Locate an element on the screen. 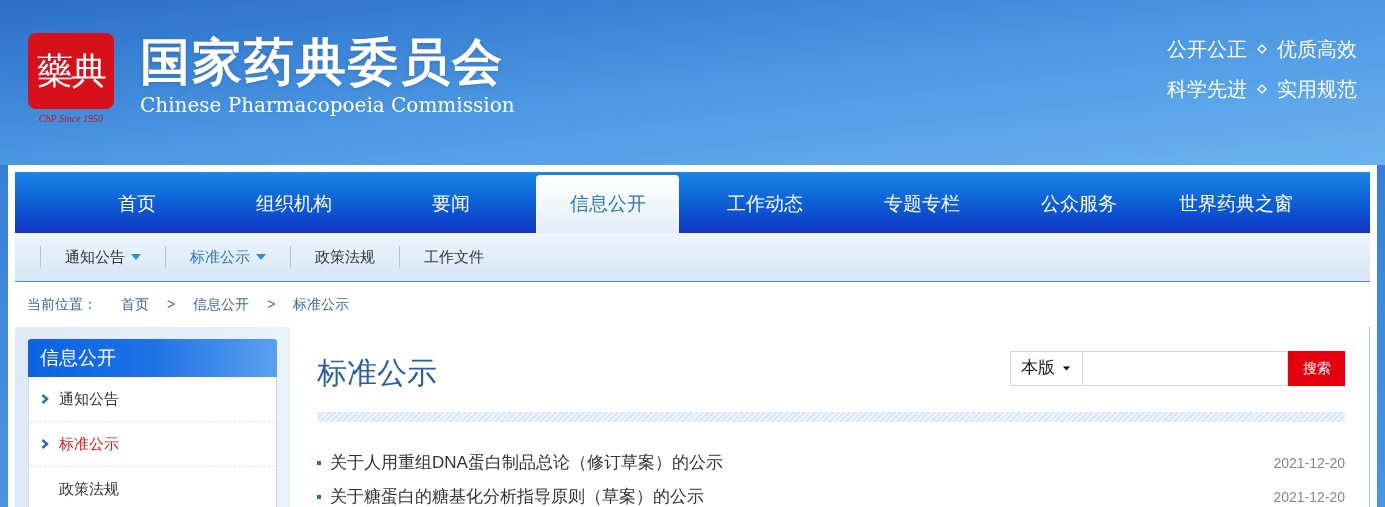  nav-tab: 工作动态 is located at coordinates (764, 204).